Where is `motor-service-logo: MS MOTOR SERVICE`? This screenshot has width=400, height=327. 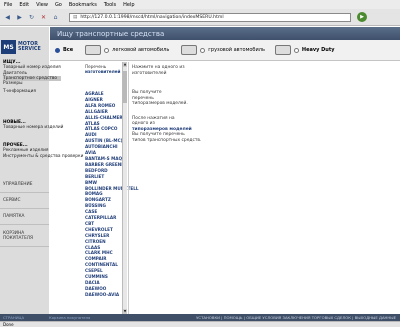
motor-service-logo: MS MOTOR SERVICE is located at coordinates (25, 47).